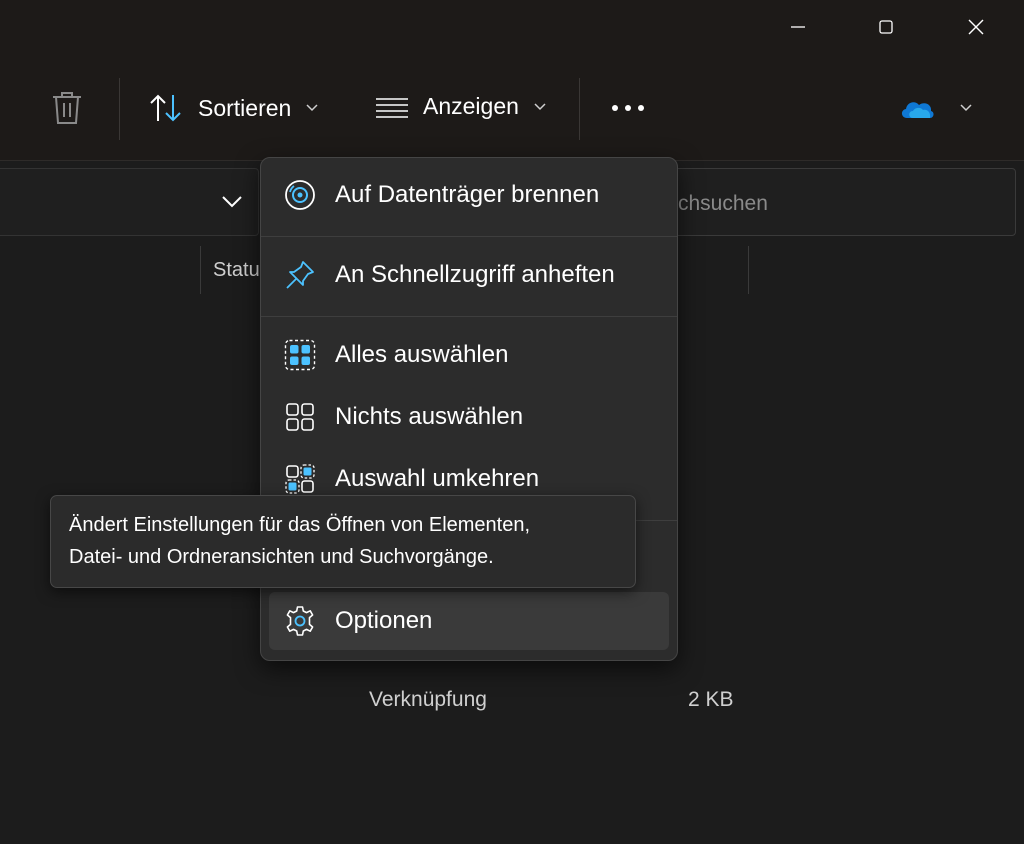  What do you see at coordinates (936, 108) in the screenshot?
I see `onedrive-button` at bounding box center [936, 108].